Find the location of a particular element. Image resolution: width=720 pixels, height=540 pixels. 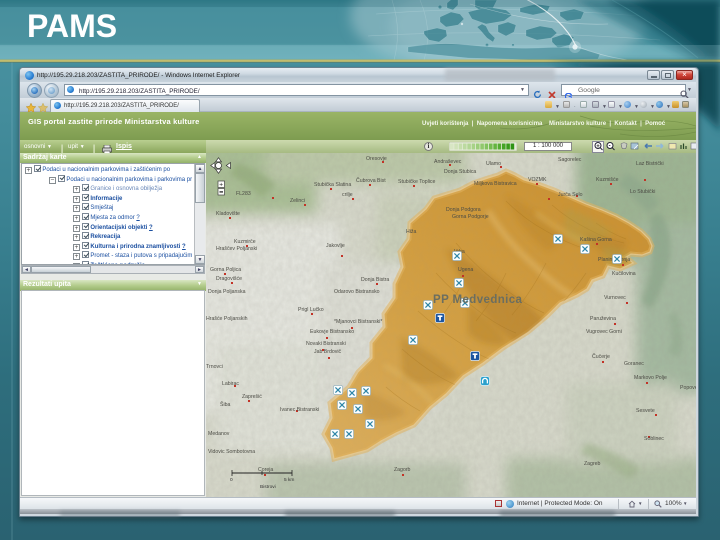

svg-text: Odarovo Bistransko is located at coordinates (357, 292).